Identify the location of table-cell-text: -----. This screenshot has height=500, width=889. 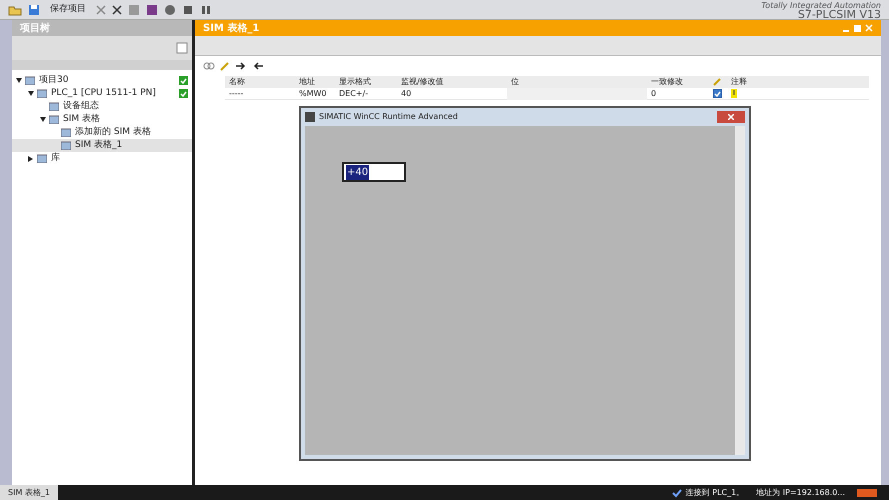
(236, 94).